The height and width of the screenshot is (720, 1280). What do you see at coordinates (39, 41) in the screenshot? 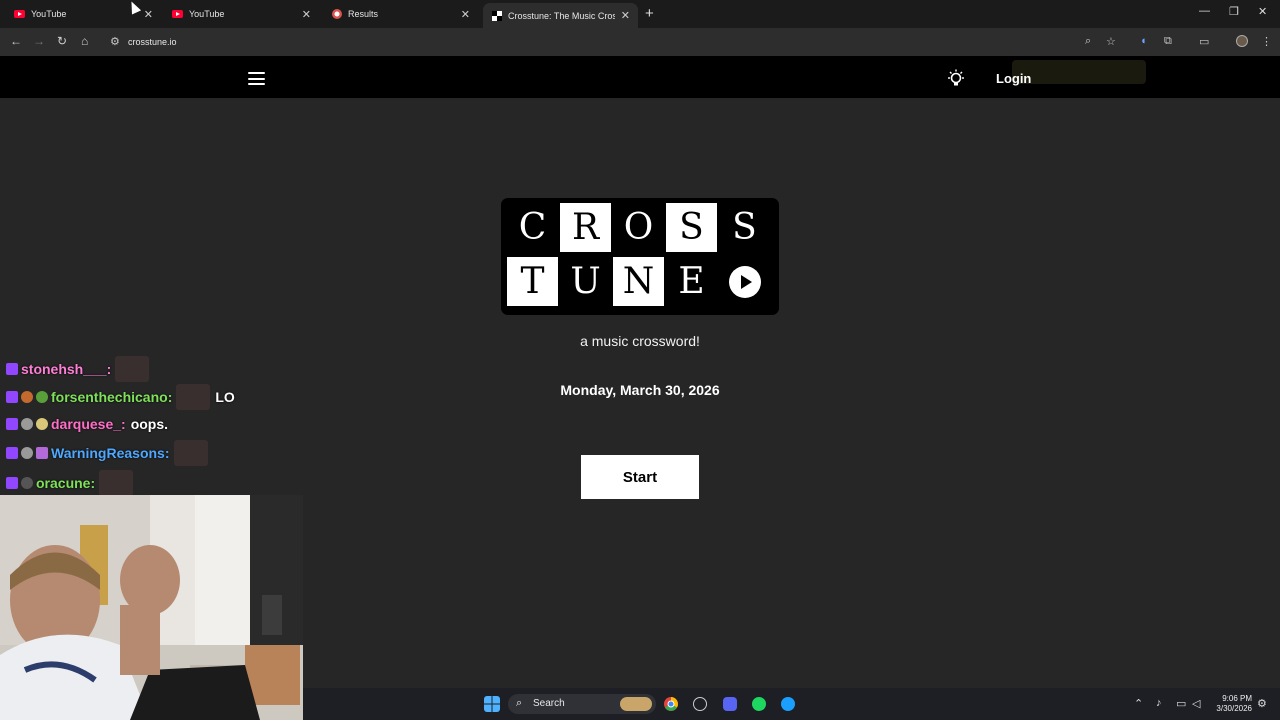
I see `forward-icon: →` at bounding box center [39, 41].